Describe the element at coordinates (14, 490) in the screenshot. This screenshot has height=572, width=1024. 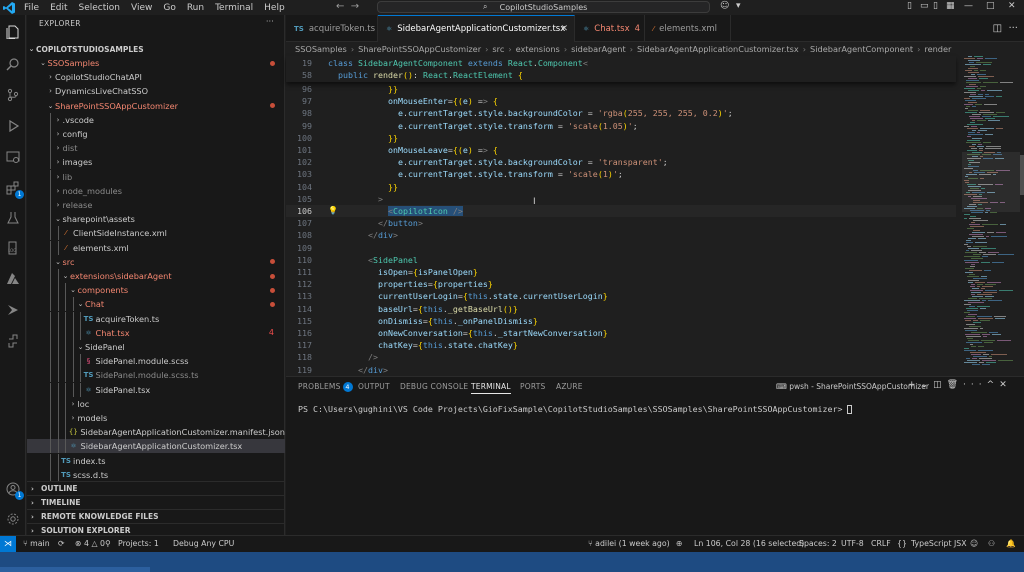
I see `accounts-icon: 1` at that location.